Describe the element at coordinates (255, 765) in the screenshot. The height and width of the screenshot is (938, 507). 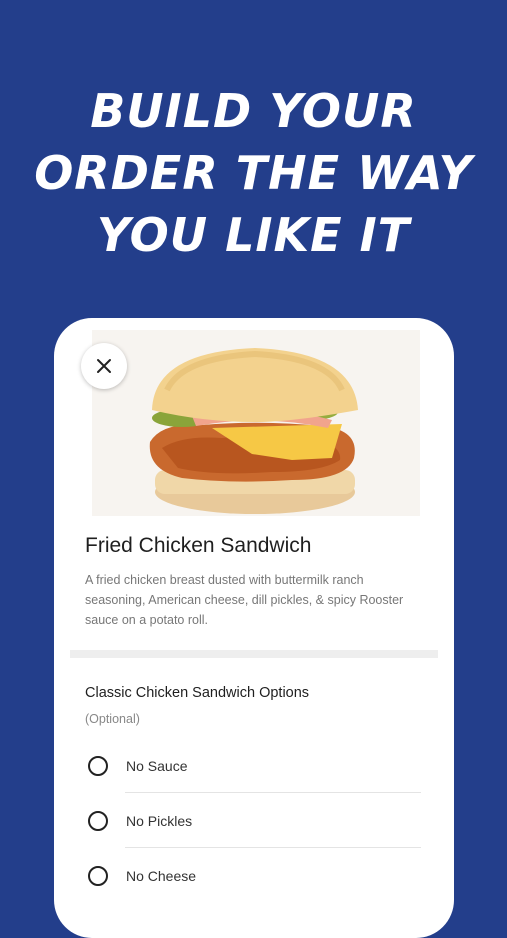
I see `option-no-sauce: No Sauce` at that location.